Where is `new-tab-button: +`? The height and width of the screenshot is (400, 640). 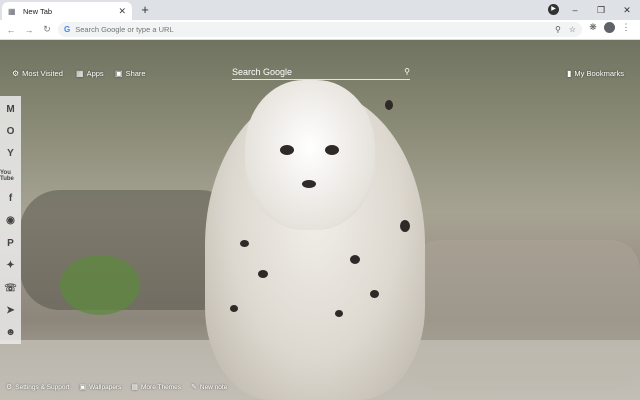
new-tab-button: + is located at coordinates (145, 10).